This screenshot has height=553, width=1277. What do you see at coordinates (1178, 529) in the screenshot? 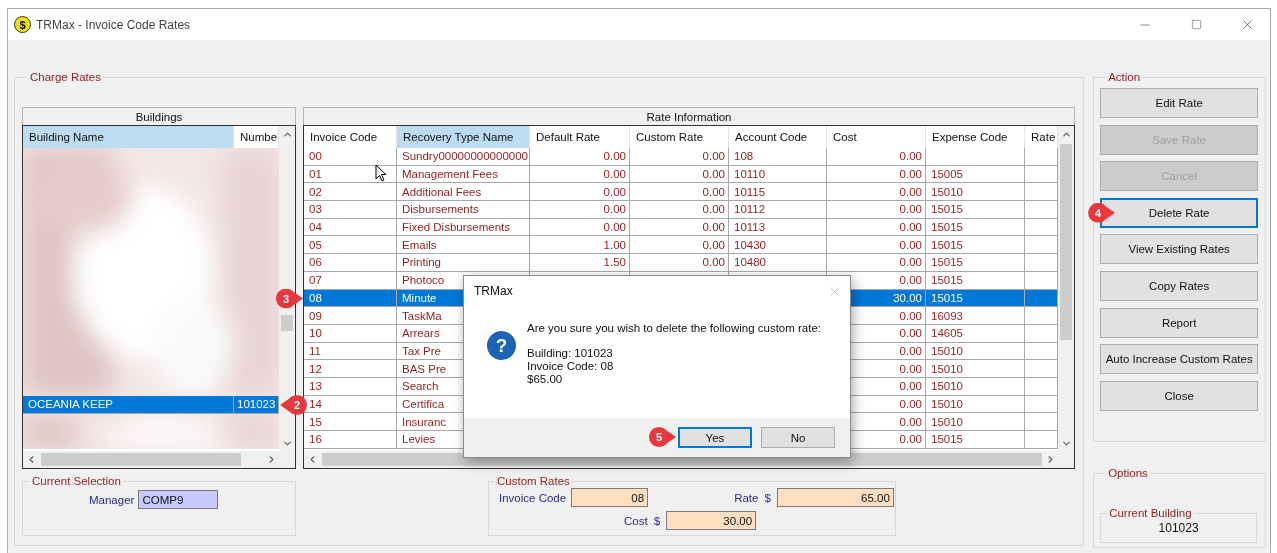
I see `building-number: 101023` at bounding box center [1178, 529].